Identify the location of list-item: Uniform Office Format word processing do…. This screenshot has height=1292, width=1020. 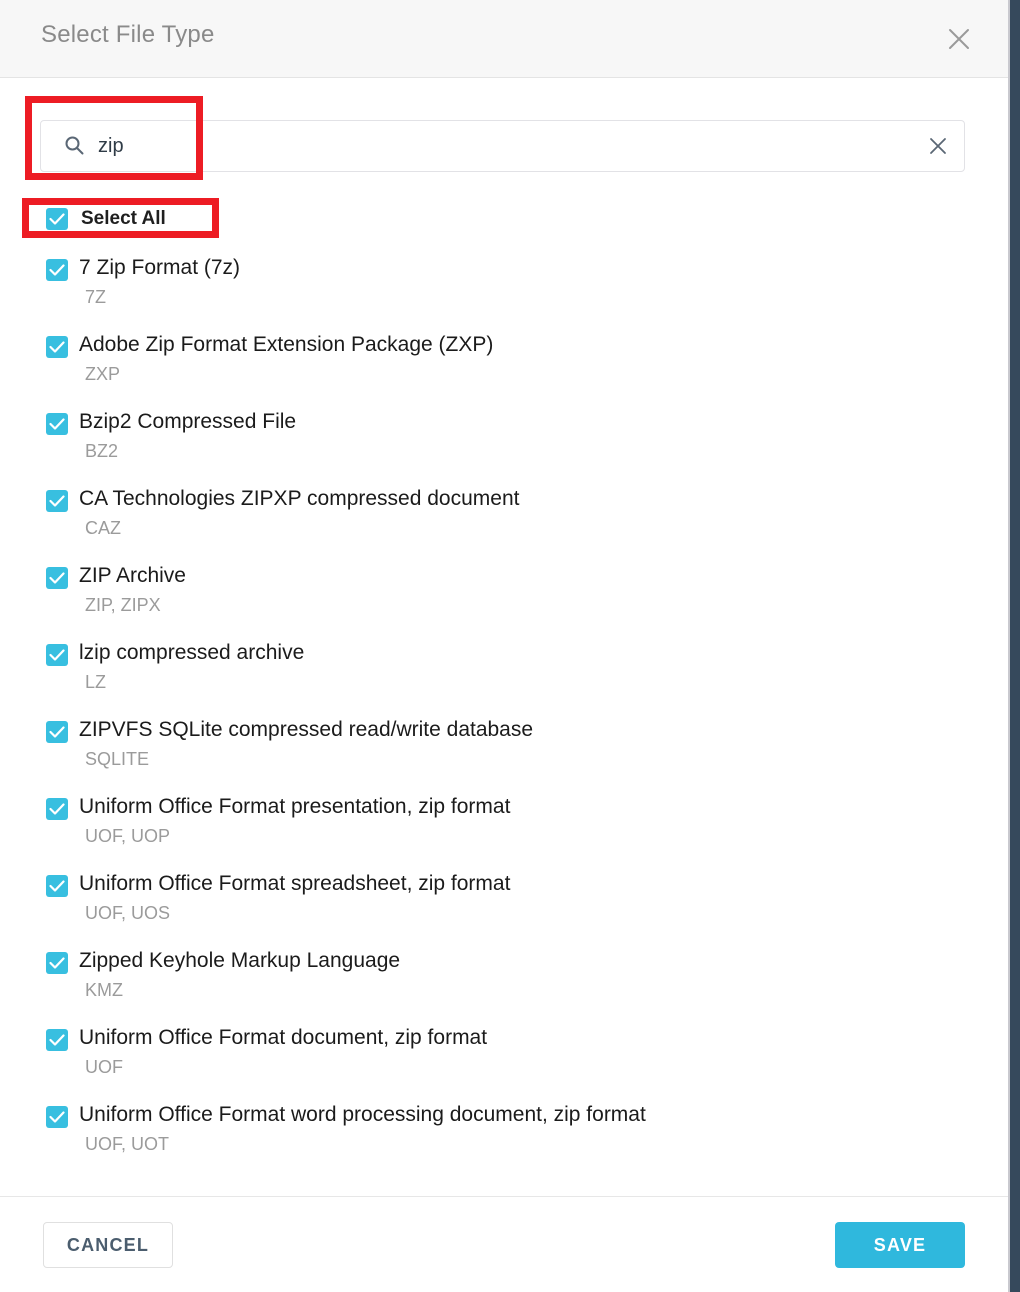
(504, 1137).